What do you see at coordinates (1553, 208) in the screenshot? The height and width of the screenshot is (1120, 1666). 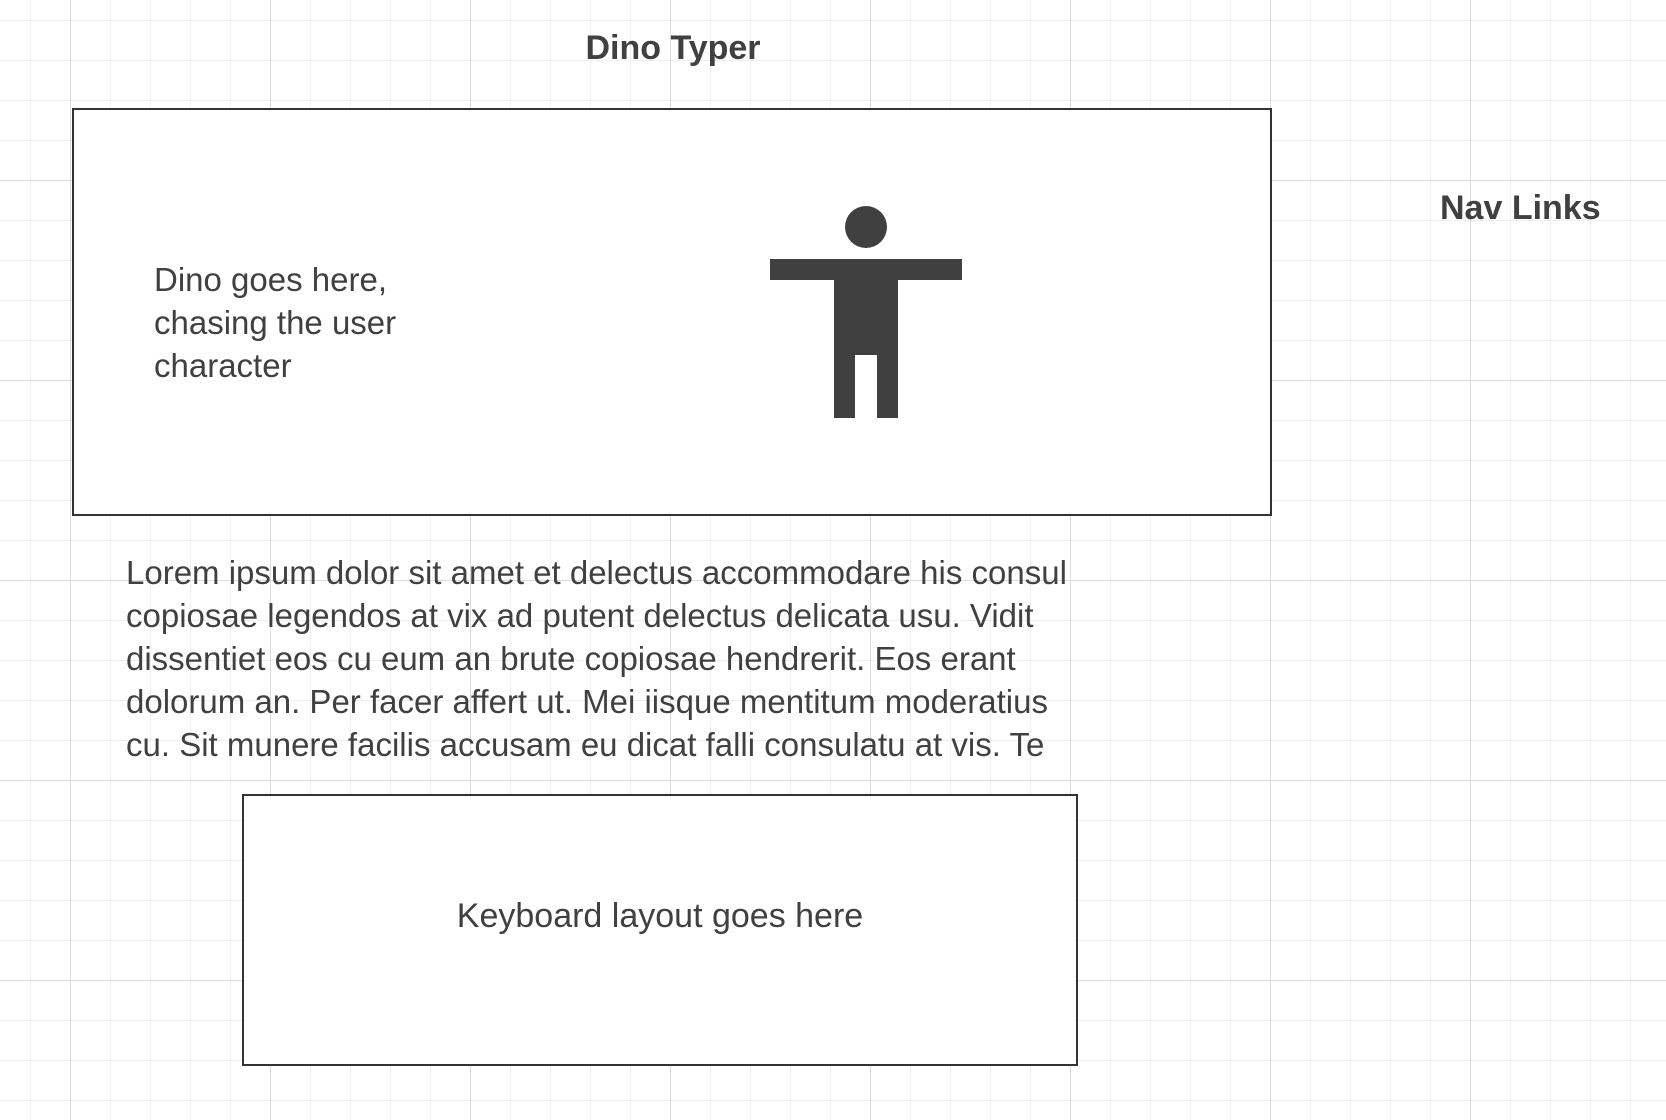 I see `nav-links: Nav Links` at bounding box center [1553, 208].